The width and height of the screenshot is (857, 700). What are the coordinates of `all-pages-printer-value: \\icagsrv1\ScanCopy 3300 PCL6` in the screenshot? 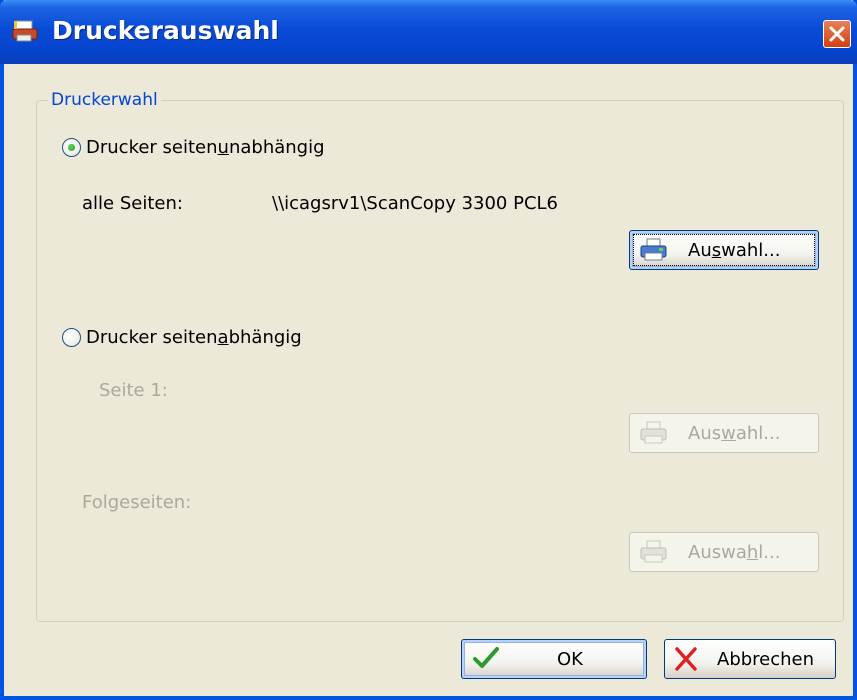 It's located at (415, 203).